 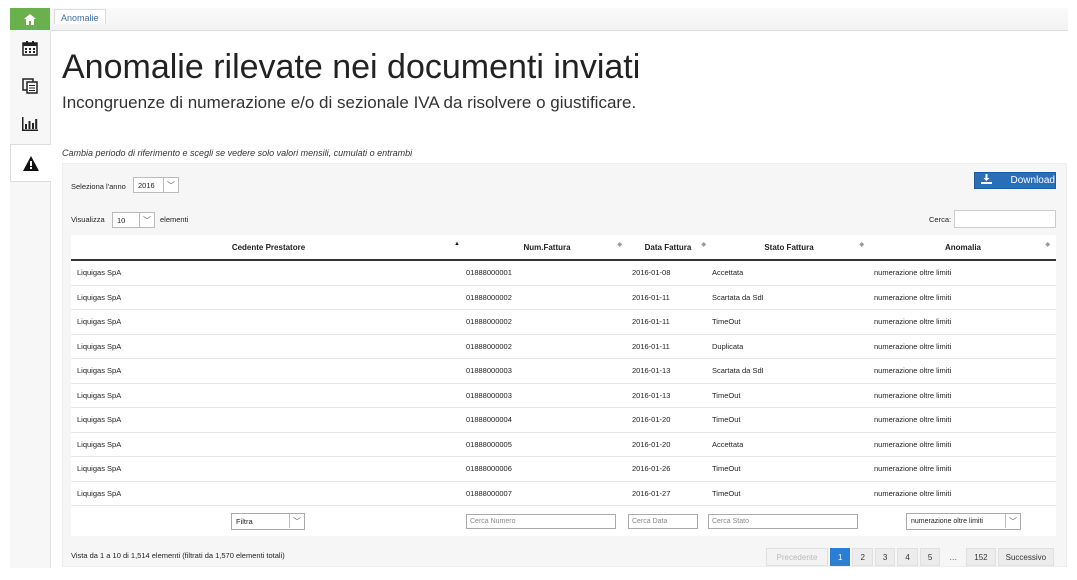 What do you see at coordinates (1005, 219) in the screenshot?
I see `search-input` at bounding box center [1005, 219].